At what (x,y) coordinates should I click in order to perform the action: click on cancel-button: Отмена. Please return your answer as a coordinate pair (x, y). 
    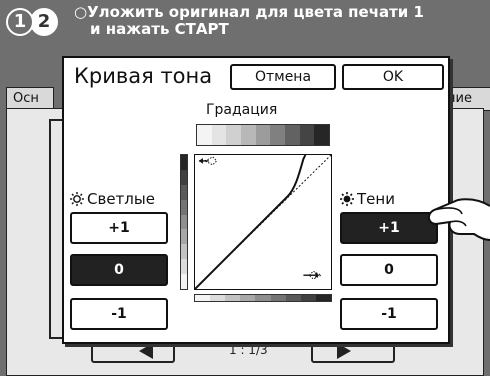
    Looking at the image, I should click on (283, 77).